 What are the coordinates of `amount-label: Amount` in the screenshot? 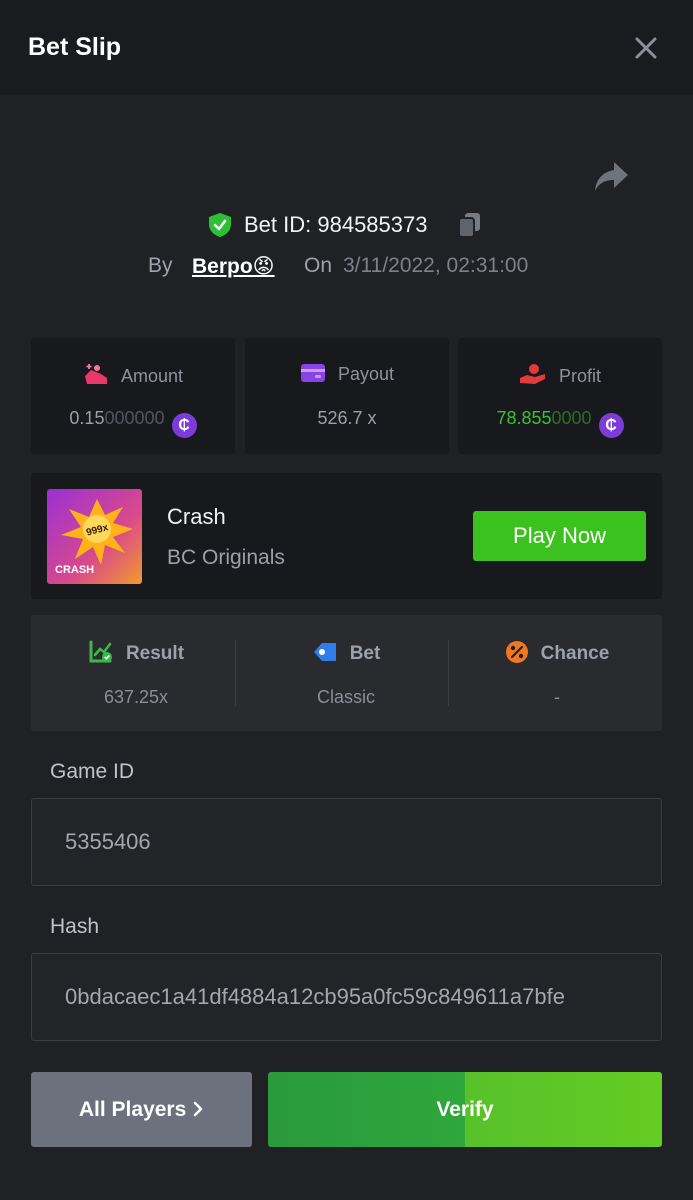 It's located at (152, 376).